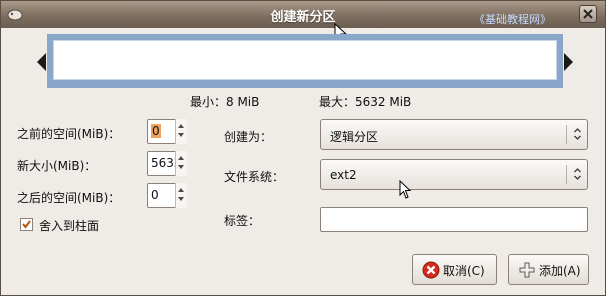  I want to click on space-before-stepper, so click(181, 131).